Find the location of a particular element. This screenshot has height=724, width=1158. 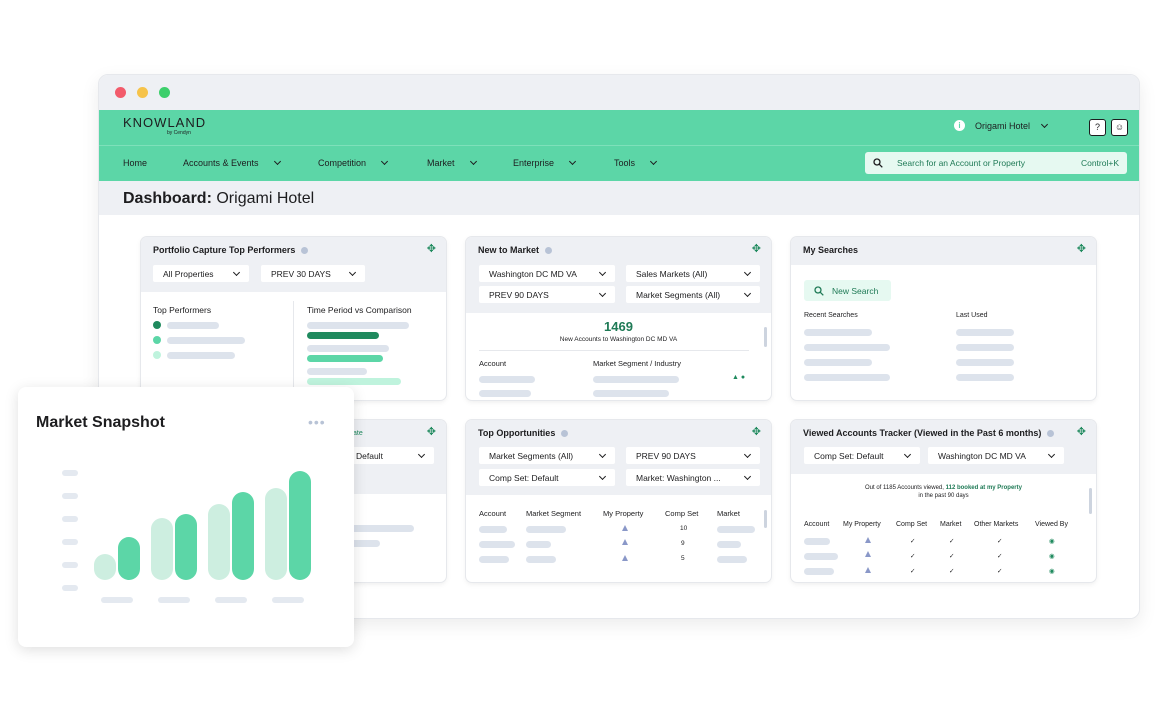

comp-set-value: 5 is located at coordinates (683, 558).